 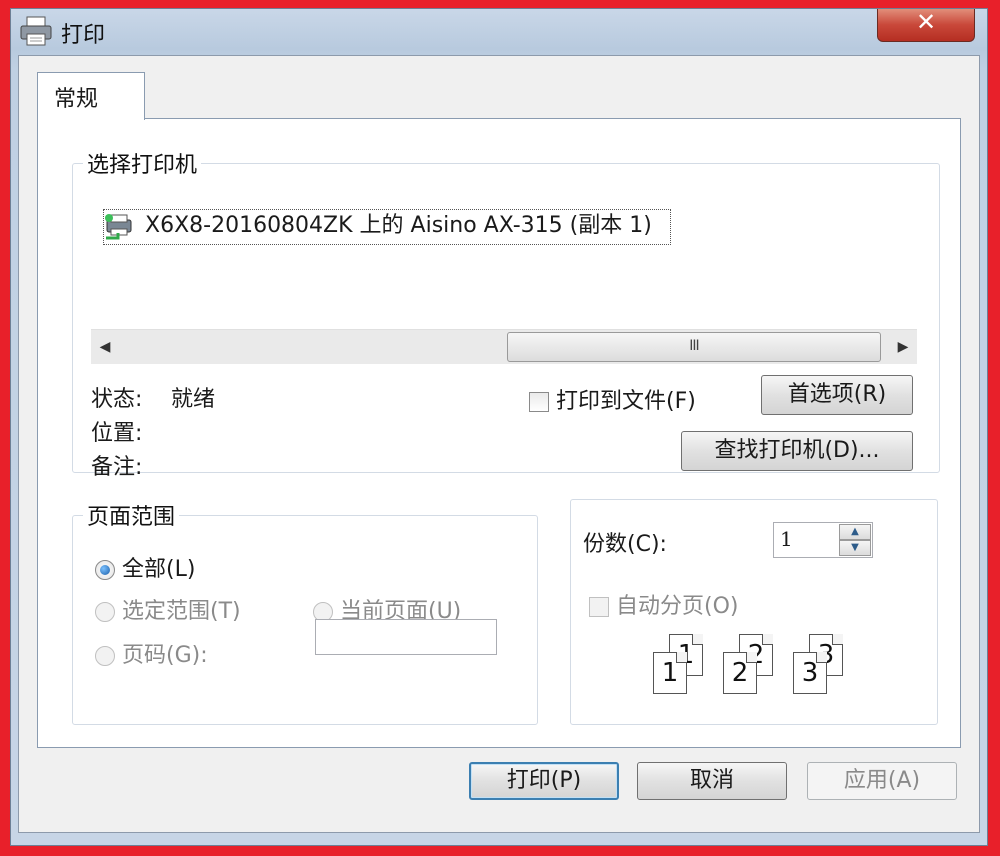 What do you see at coordinates (131, 517) in the screenshot?
I see `page-range-legend: 页面范围` at bounding box center [131, 517].